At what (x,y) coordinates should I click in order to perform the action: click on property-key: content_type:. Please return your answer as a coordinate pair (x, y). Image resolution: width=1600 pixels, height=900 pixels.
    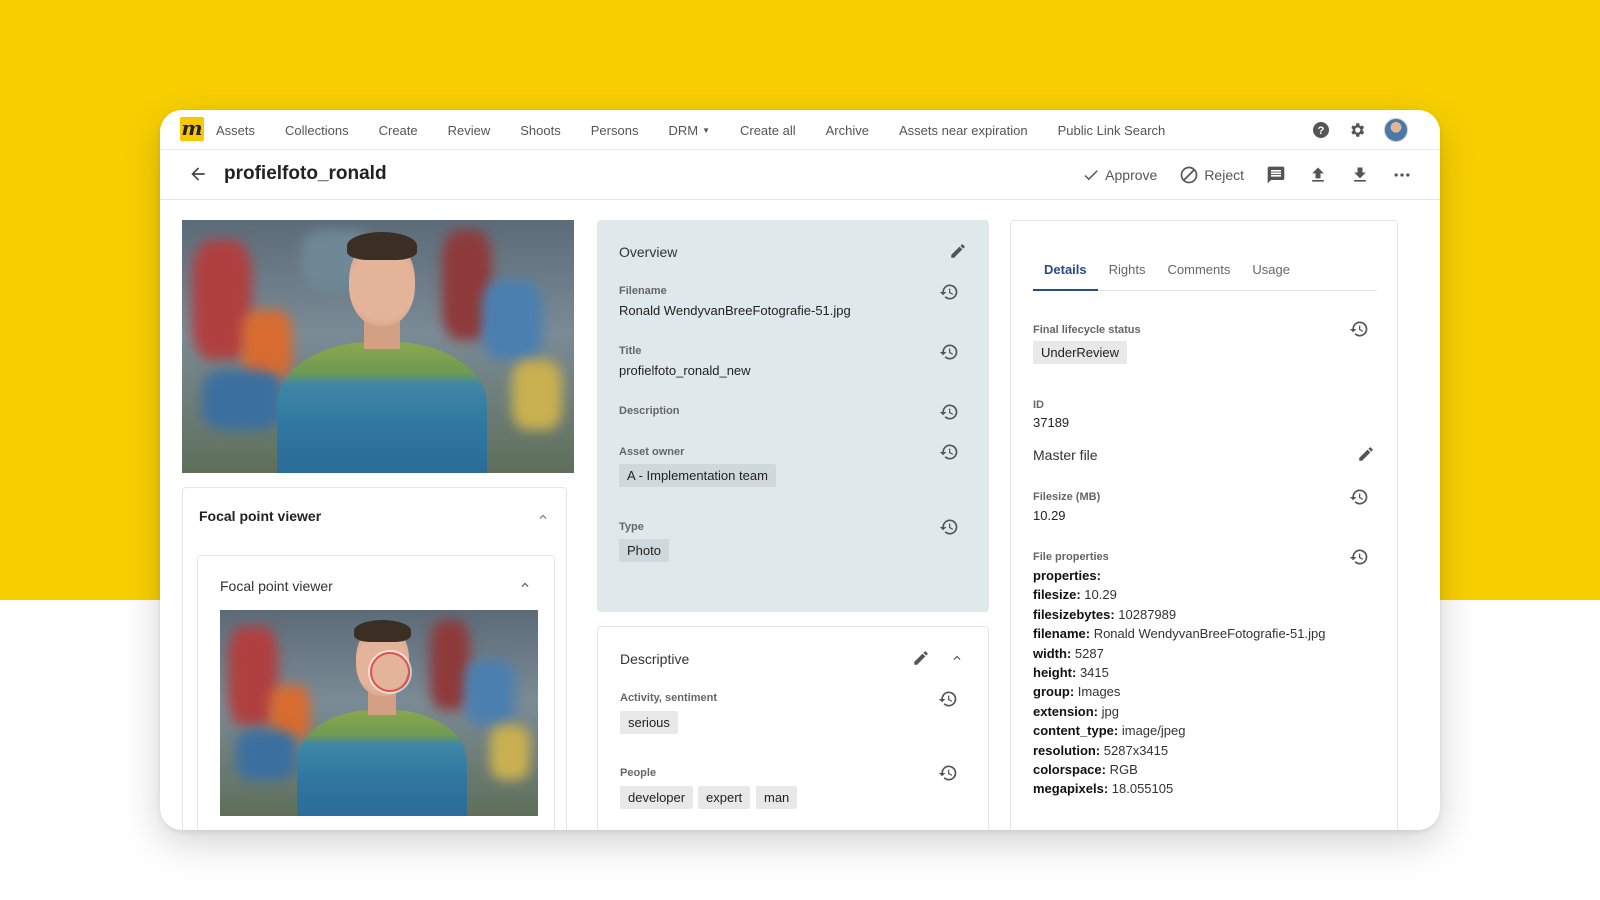
    Looking at the image, I should click on (1076, 731).